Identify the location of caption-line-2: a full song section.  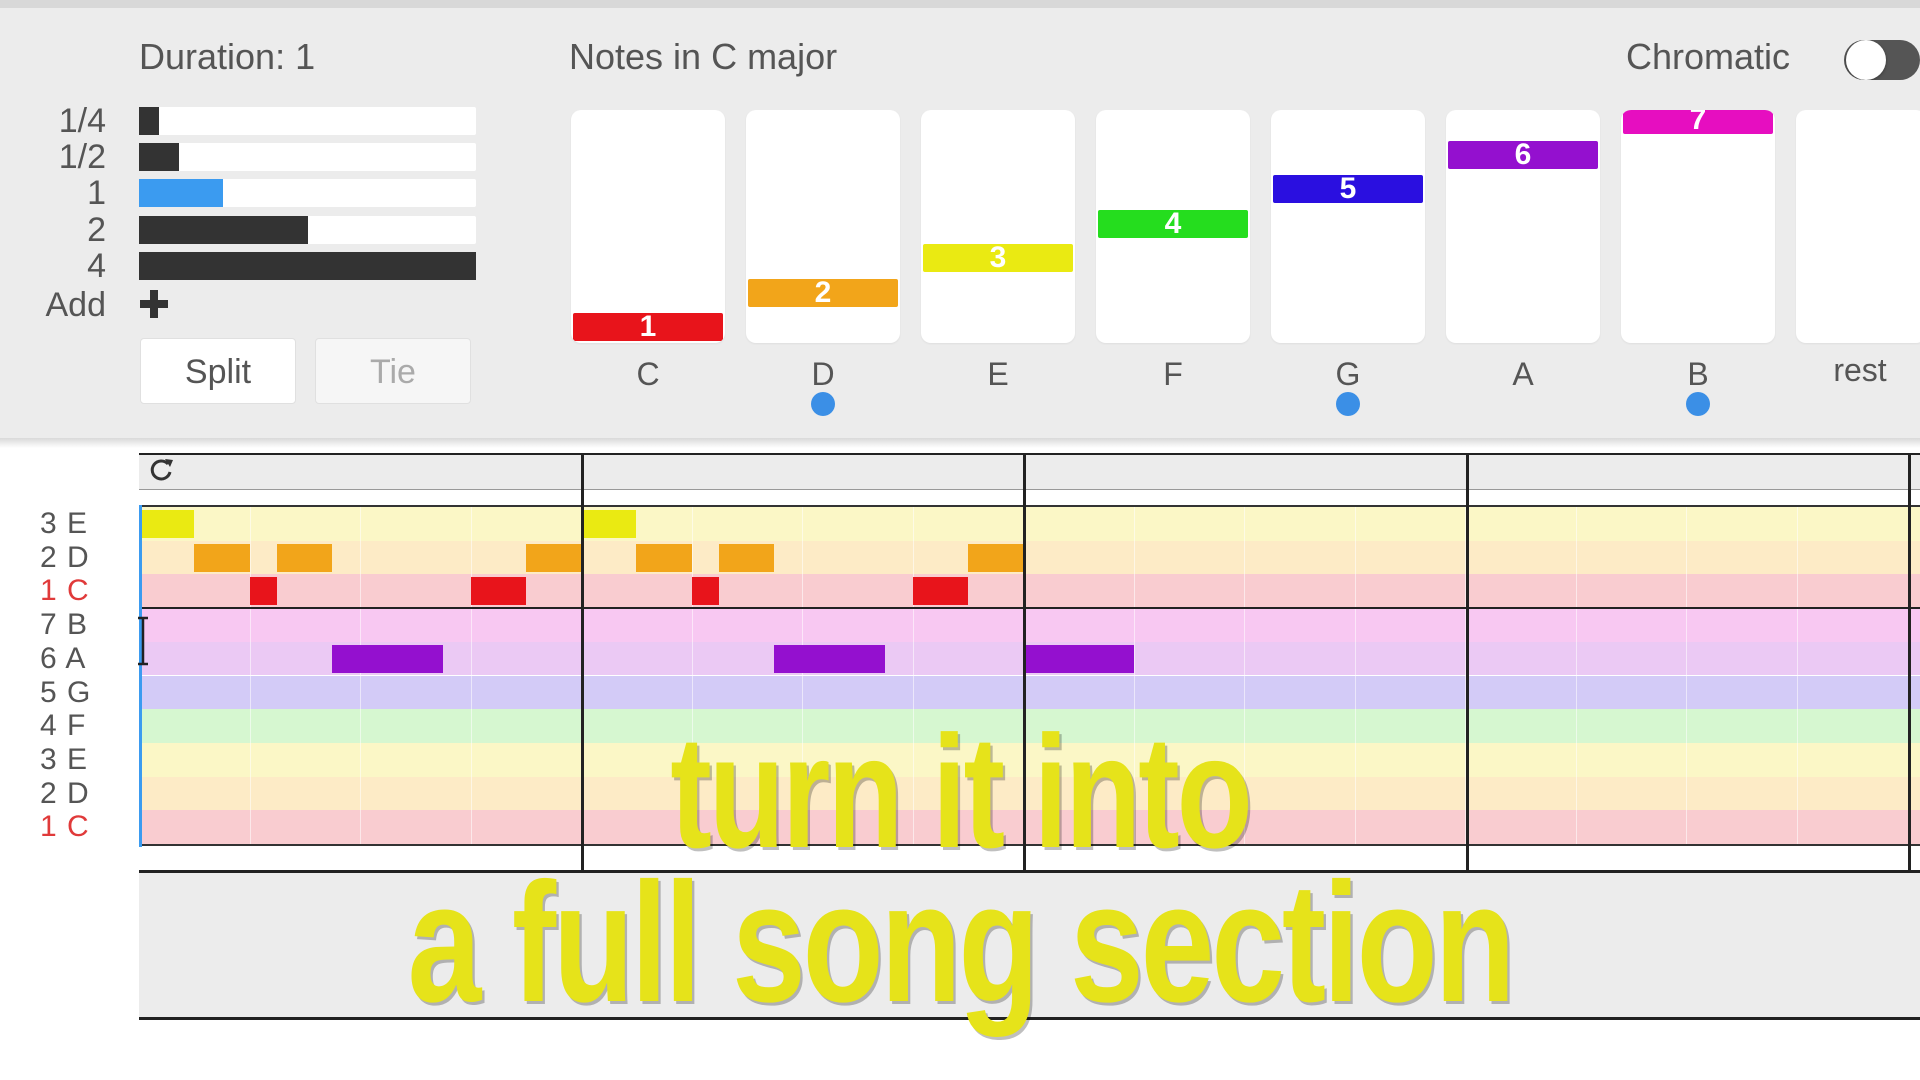
(961, 943).